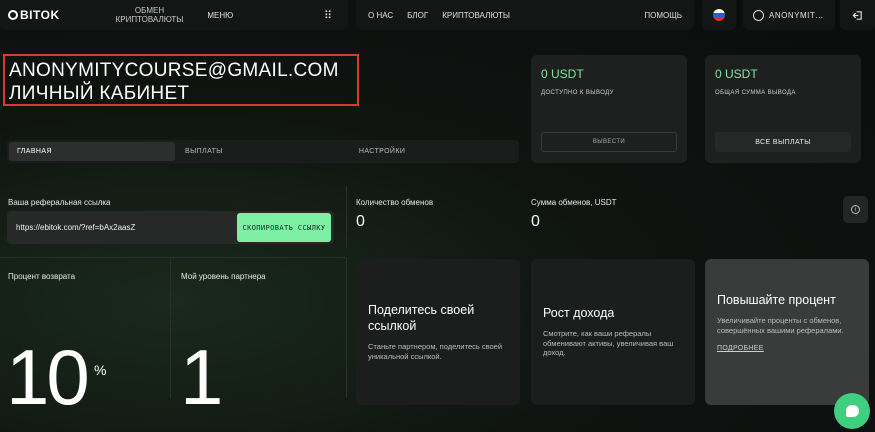  I want to click on logout-icon, so click(857, 15).